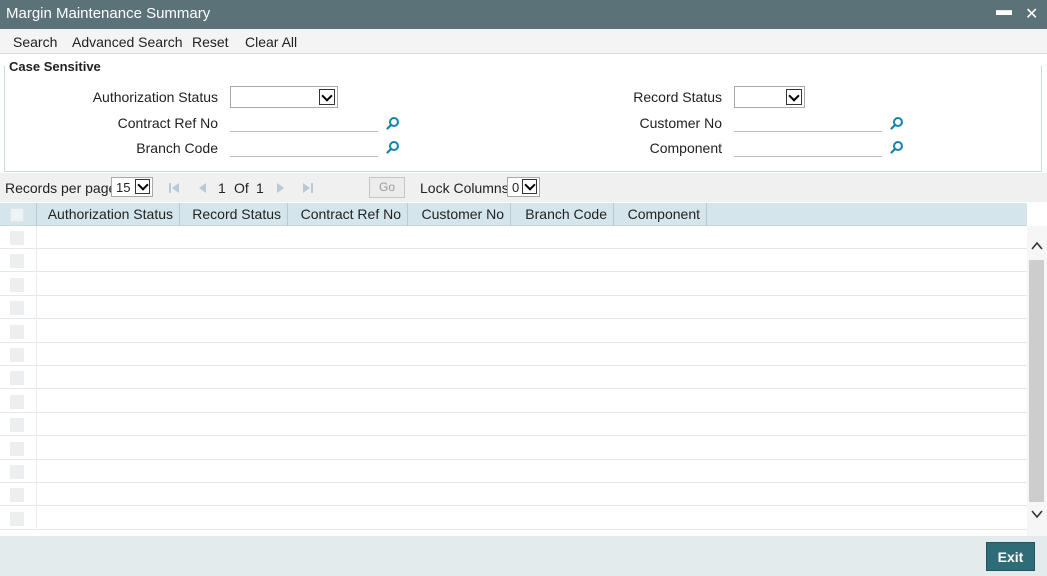  What do you see at coordinates (234, 214) in the screenshot?
I see `column-header-record-status: Record Status` at bounding box center [234, 214].